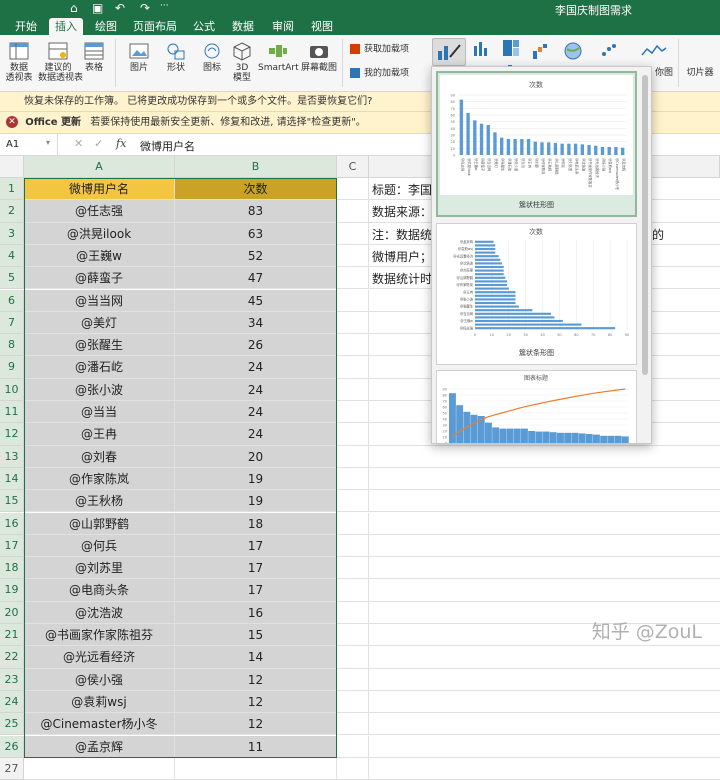 The width and height of the screenshot is (720, 780). I want to click on pivot-table-button: 数据 透视表, so click(19, 62).